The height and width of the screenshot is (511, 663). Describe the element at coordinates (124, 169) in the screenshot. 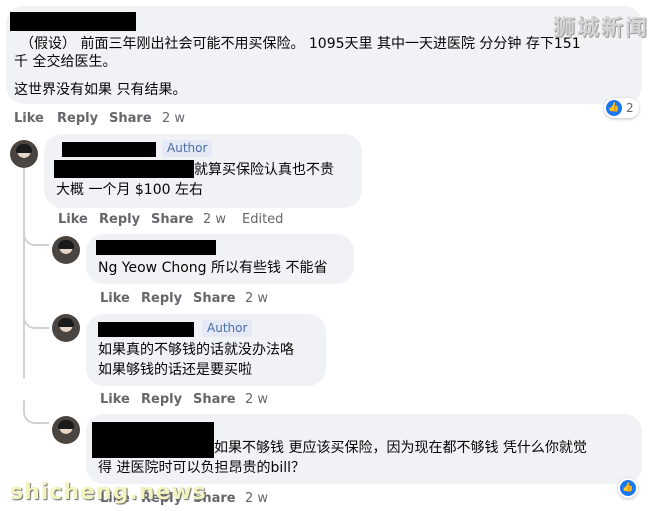

I see `redacted-mention` at that location.